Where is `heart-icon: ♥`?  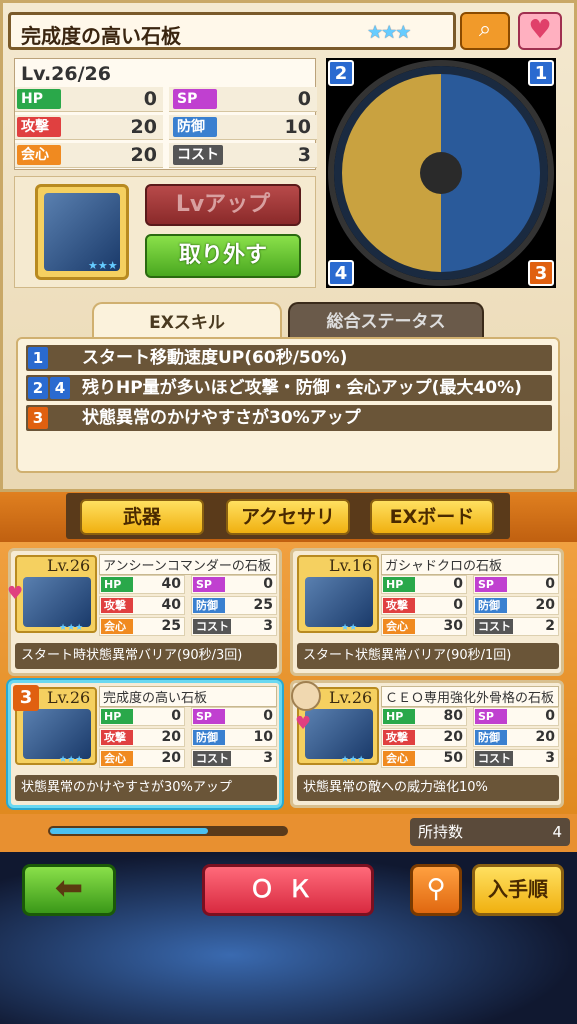
heart-icon: ♥ is located at coordinates (540, 30).